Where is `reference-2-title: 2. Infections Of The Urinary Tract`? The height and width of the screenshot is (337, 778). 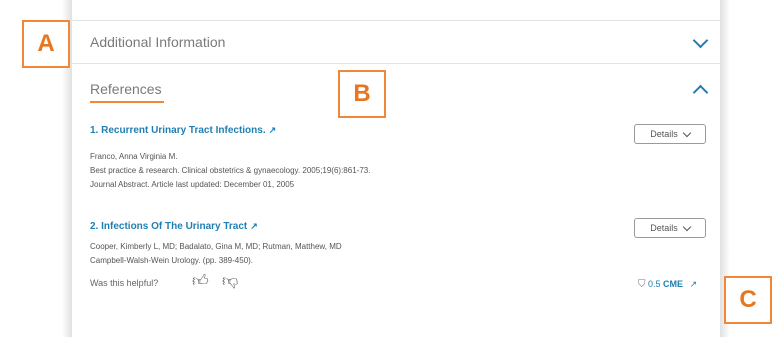 reference-2-title: 2. Infections Of The Urinary Tract is located at coordinates (168, 226).